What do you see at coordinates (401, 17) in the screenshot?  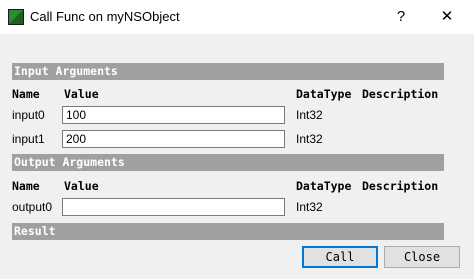 I see `help-button: ?` at bounding box center [401, 17].